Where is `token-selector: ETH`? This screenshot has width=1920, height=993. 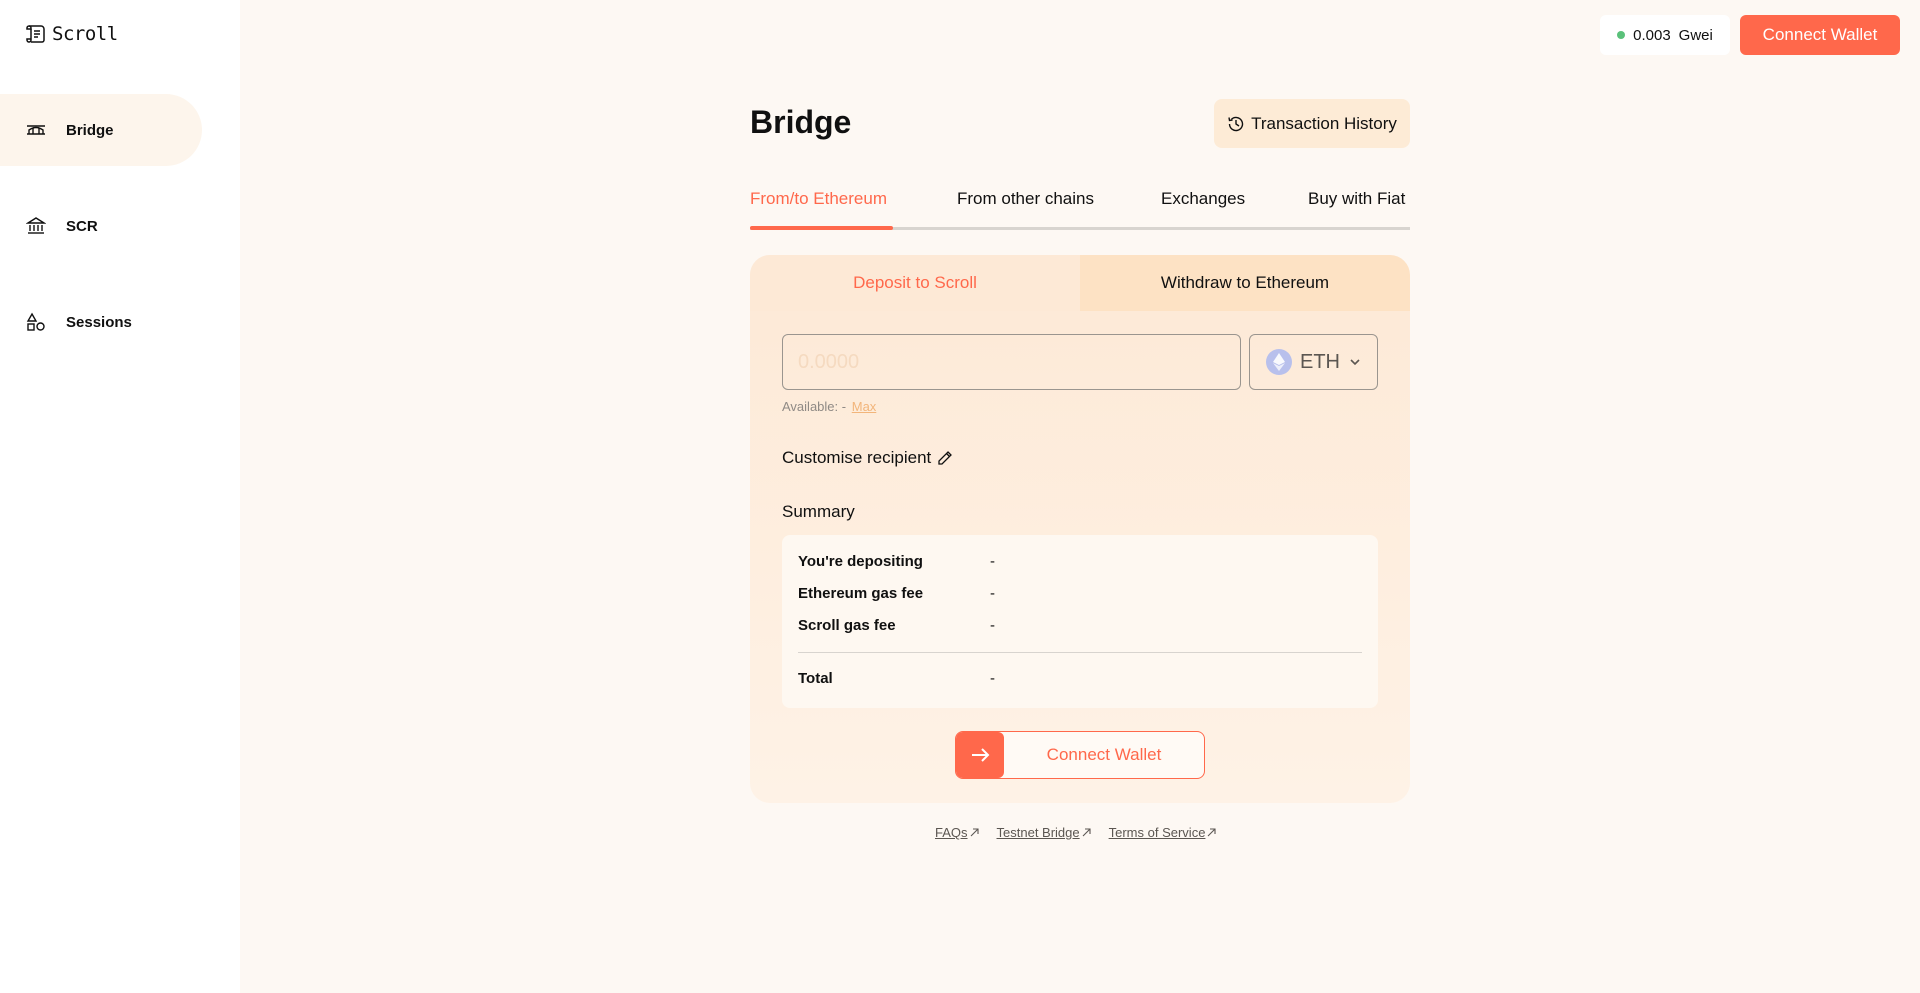
token-selector: ETH is located at coordinates (1313, 362).